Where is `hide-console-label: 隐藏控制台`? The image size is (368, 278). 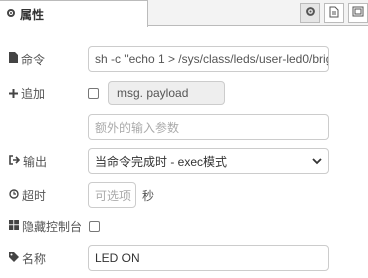
hide-console-label: 隐藏控制台 is located at coordinates (52, 226).